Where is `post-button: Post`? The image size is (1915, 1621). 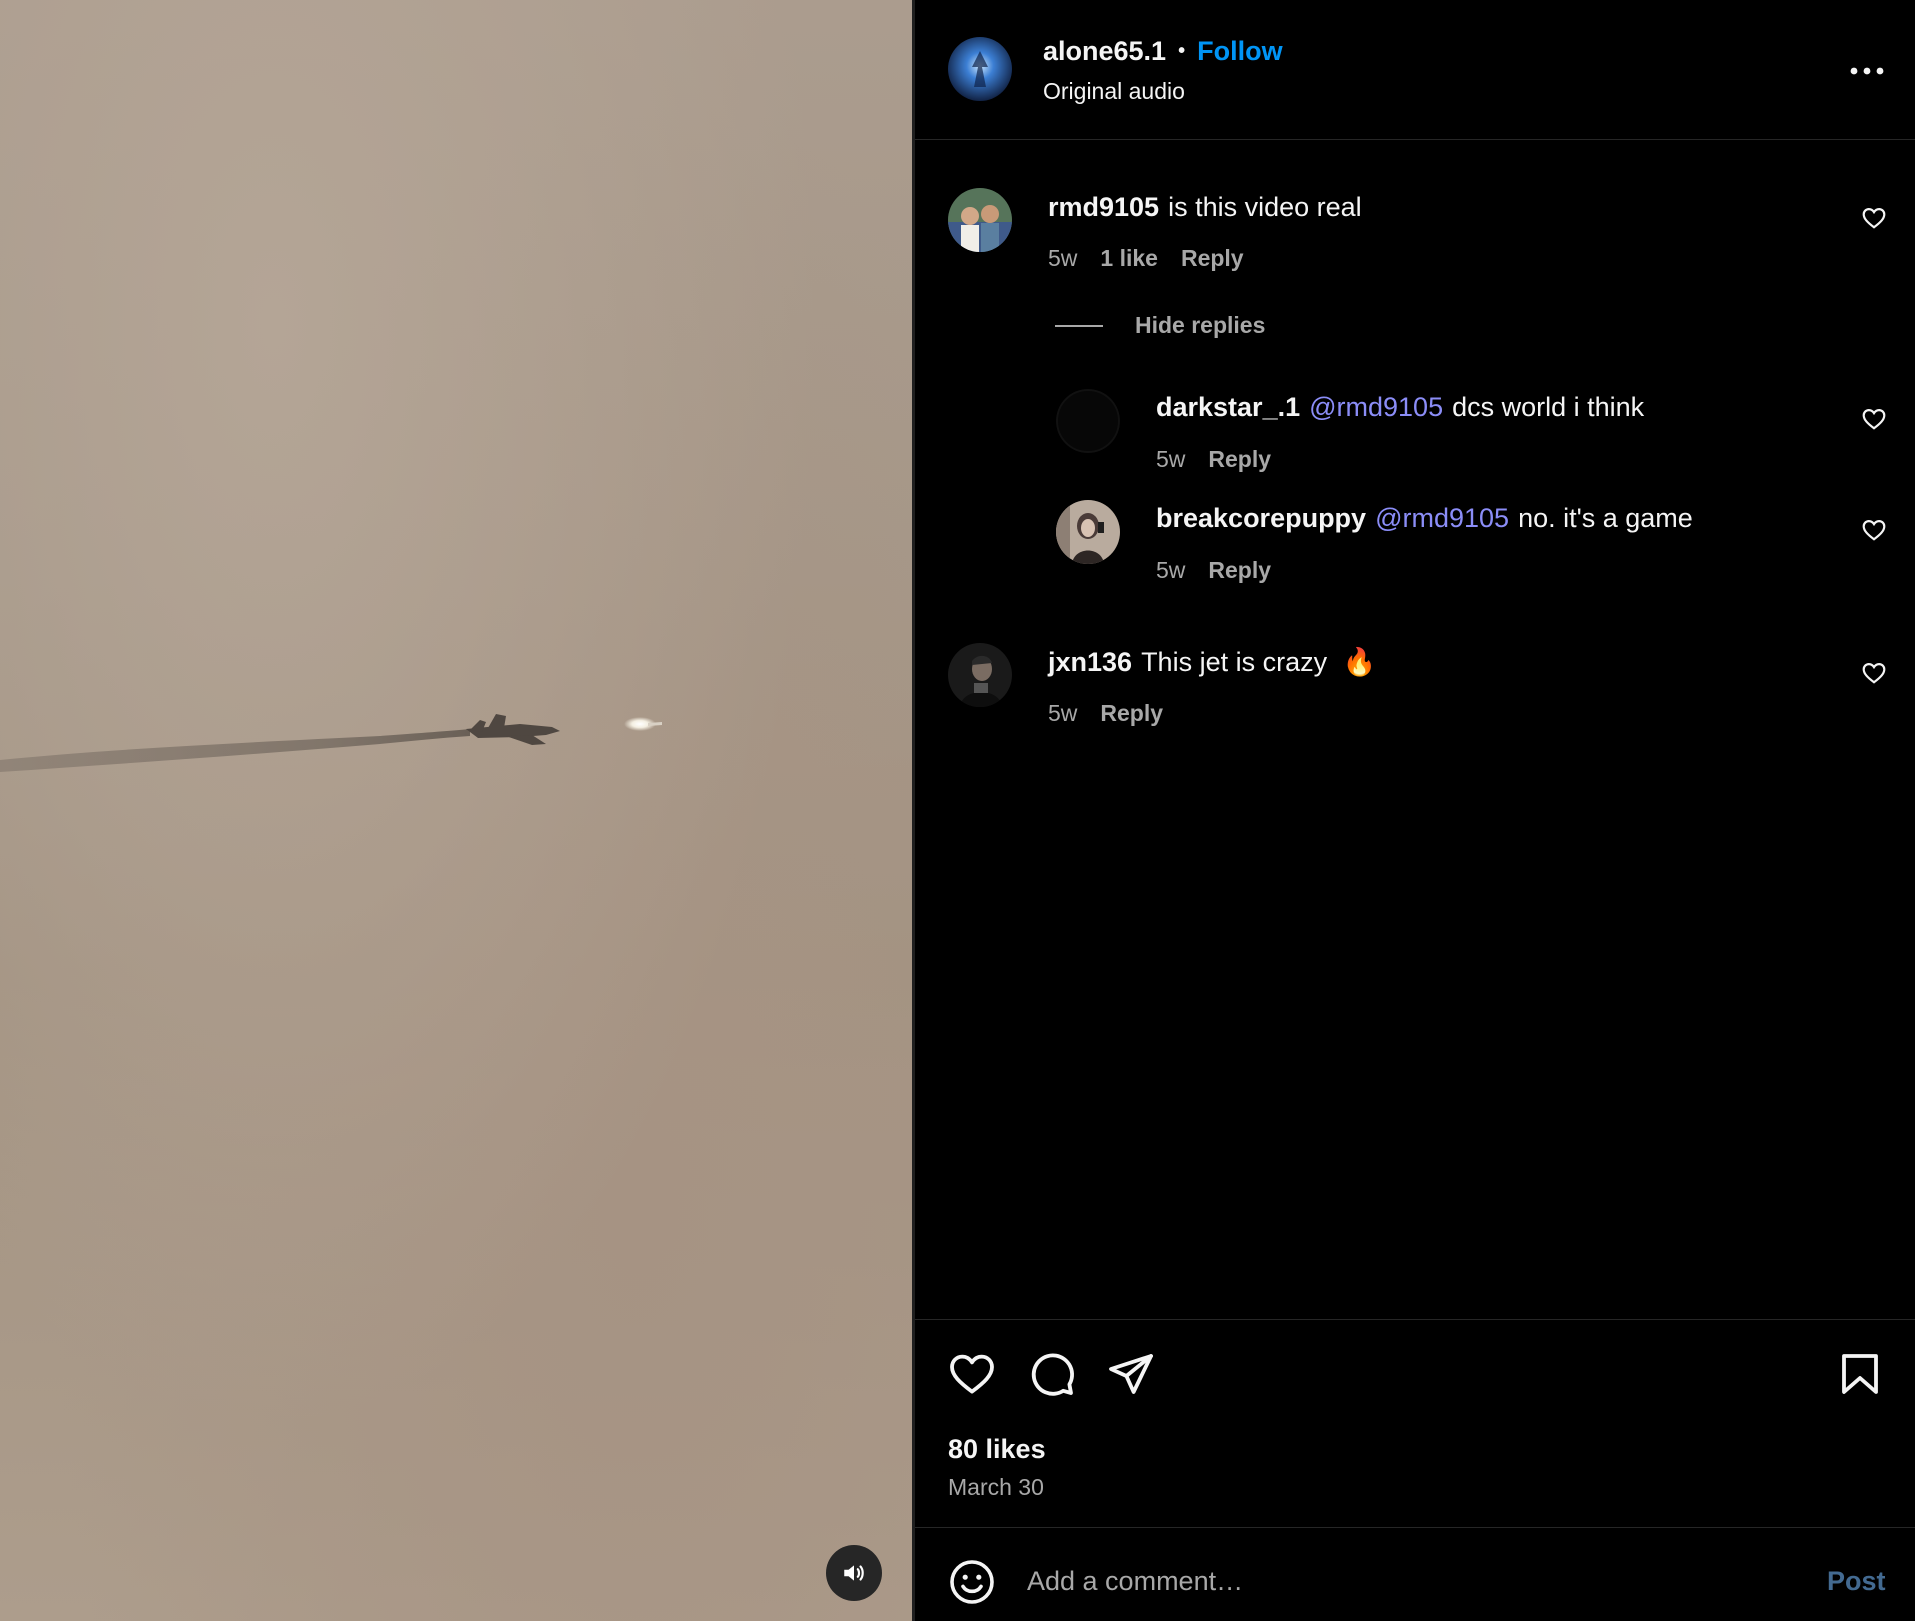
post-button: Post is located at coordinates (1856, 1581).